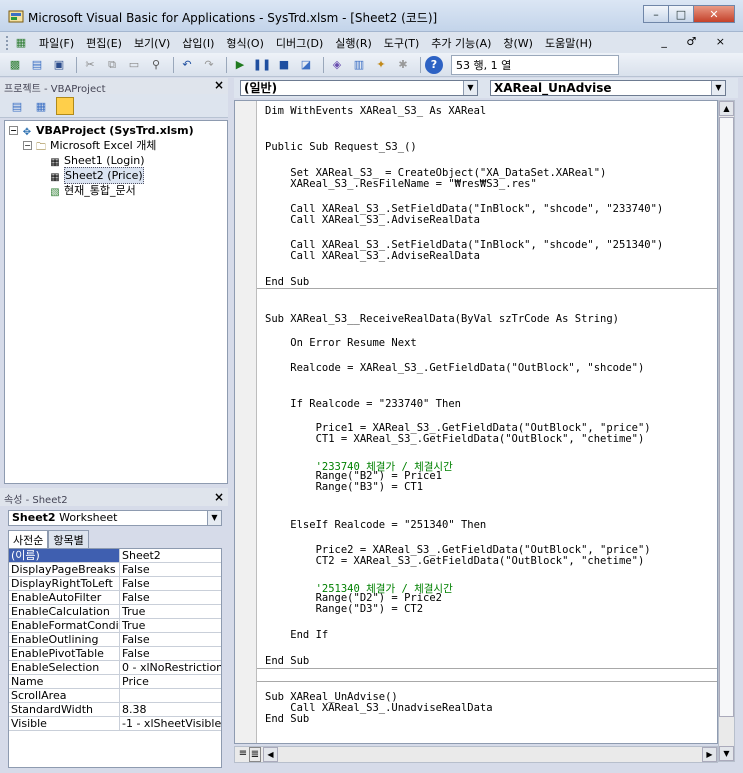 The image size is (743, 773). What do you see at coordinates (697, 41) in the screenshot?
I see `mdi-window-controls: _ ♂ ×` at bounding box center [697, 41].